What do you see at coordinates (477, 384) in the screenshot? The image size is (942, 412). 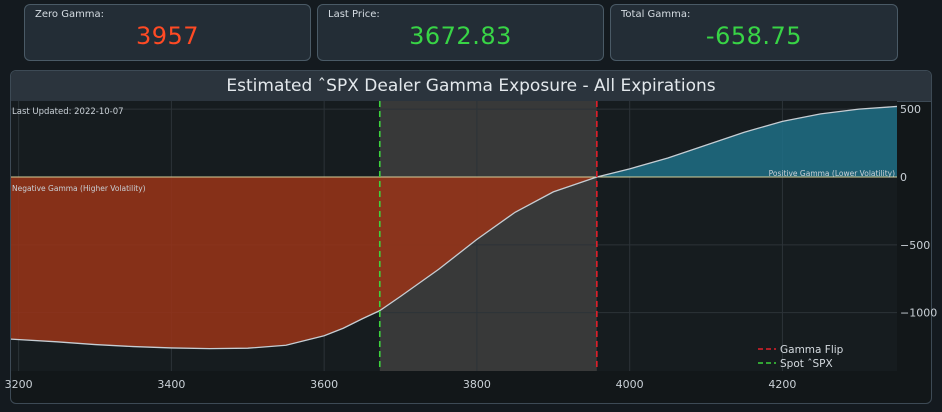 I see `x-tick-label: 3800` at bounding box center [477, 384].